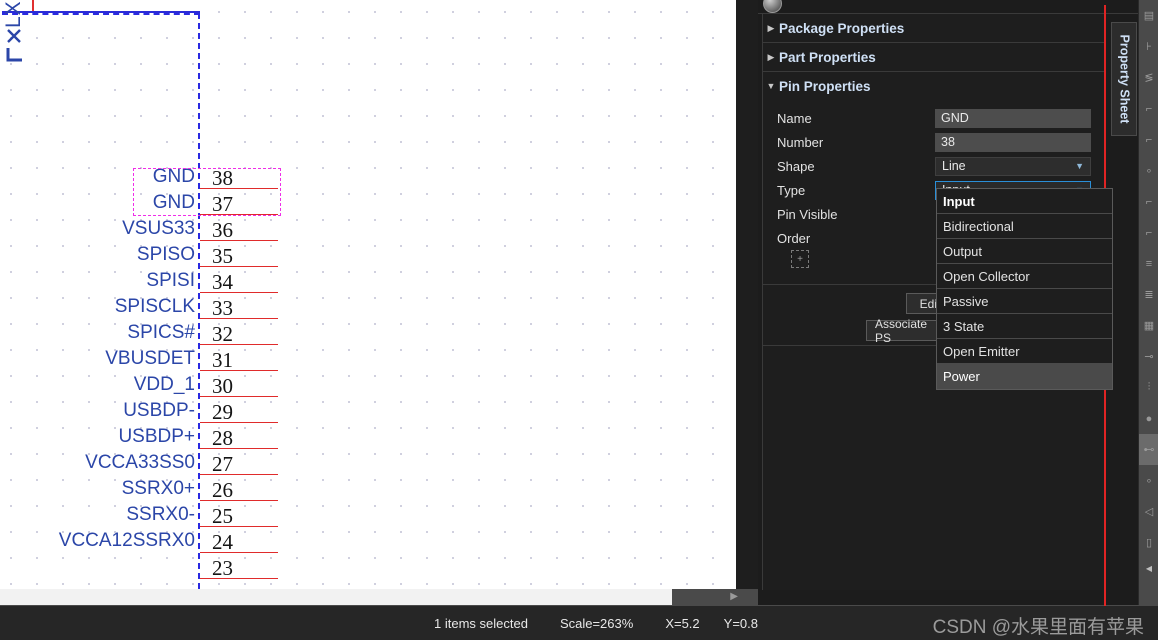 This screenshot has height=640, width=1158. What do you see at coordinates (827, 57) in the screenshot?
I see `section-title: Part Properties` at bounding box center [827, 57].